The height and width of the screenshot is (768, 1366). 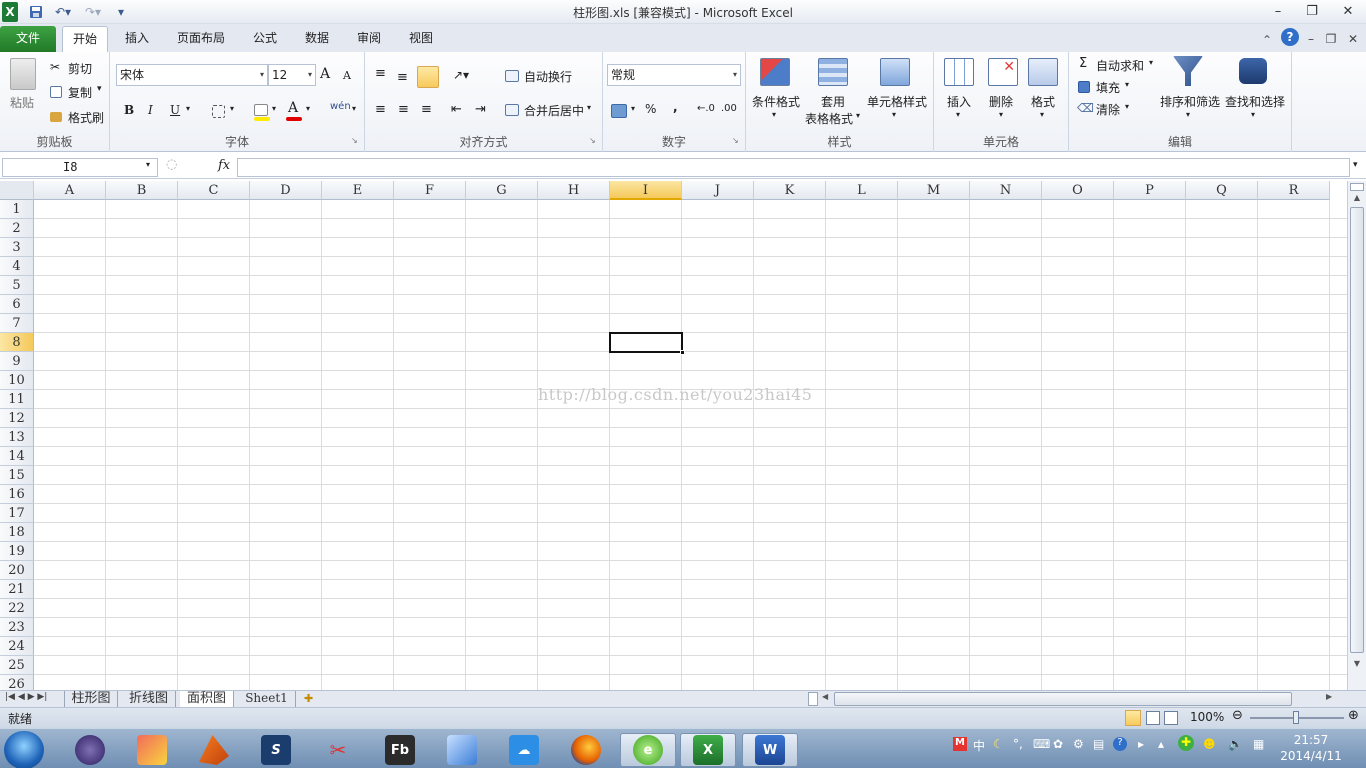 I want to click on workbook-close-icon: ✕, so click(x=1353, y=39).